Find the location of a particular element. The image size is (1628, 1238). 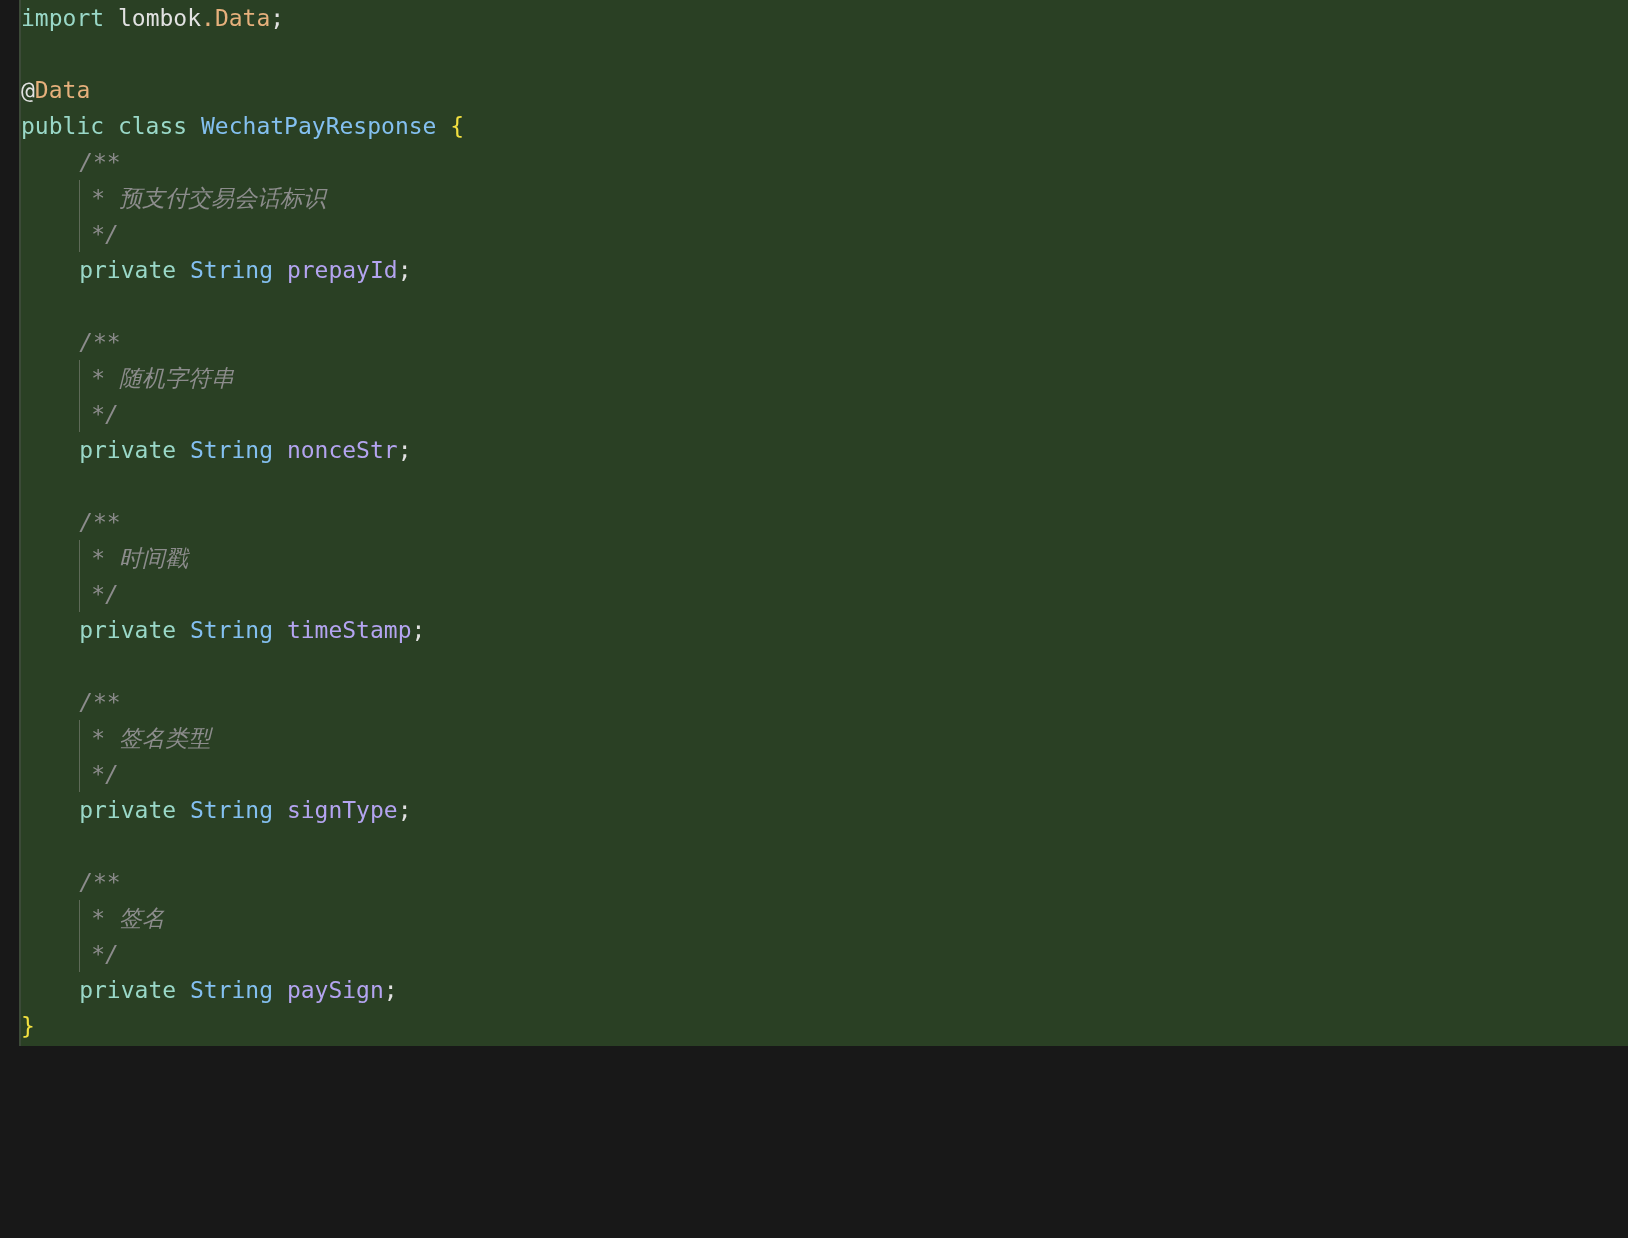

code-line: } is located at coordinates (28, 1026).